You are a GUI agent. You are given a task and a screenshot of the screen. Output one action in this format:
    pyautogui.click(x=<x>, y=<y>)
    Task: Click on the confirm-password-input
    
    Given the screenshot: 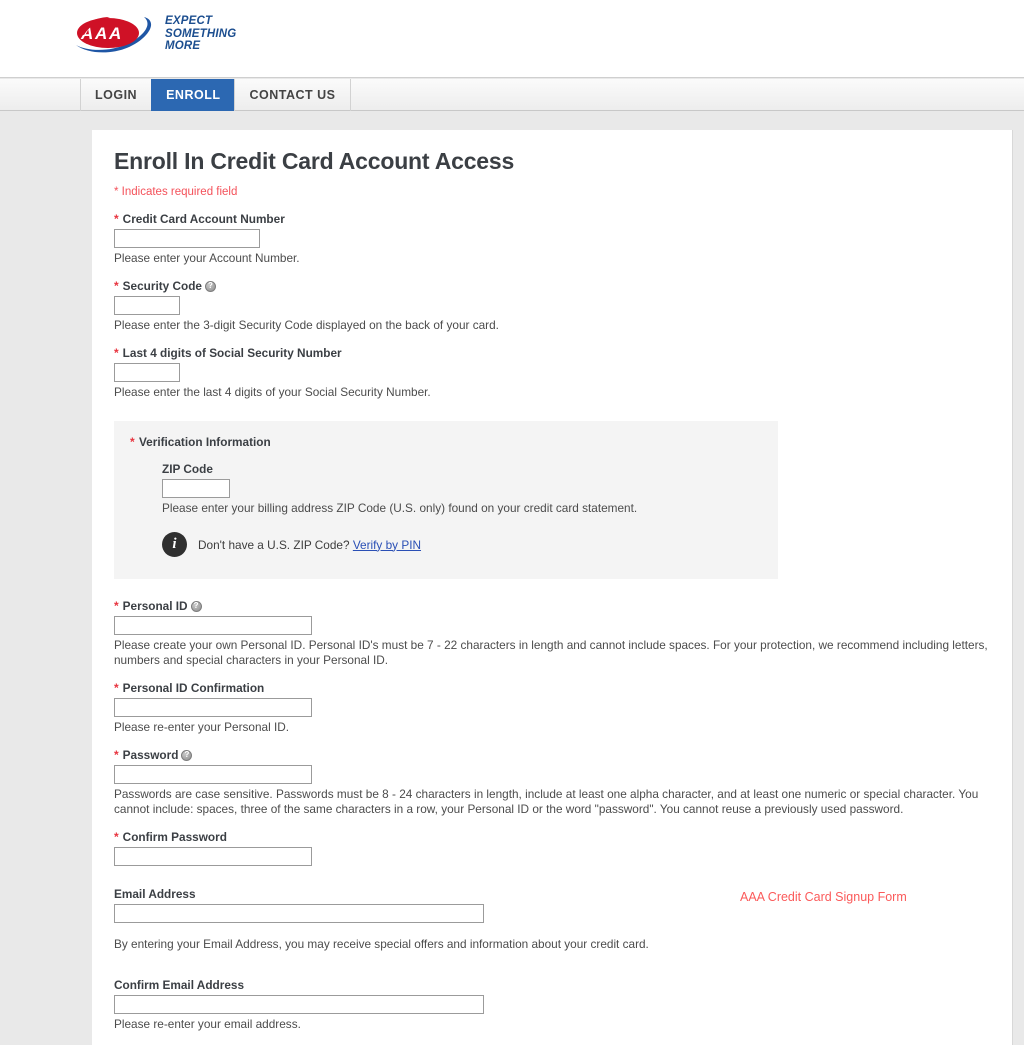 What is the action you would take?
    pyautogui.click(x=213, y=856)
    